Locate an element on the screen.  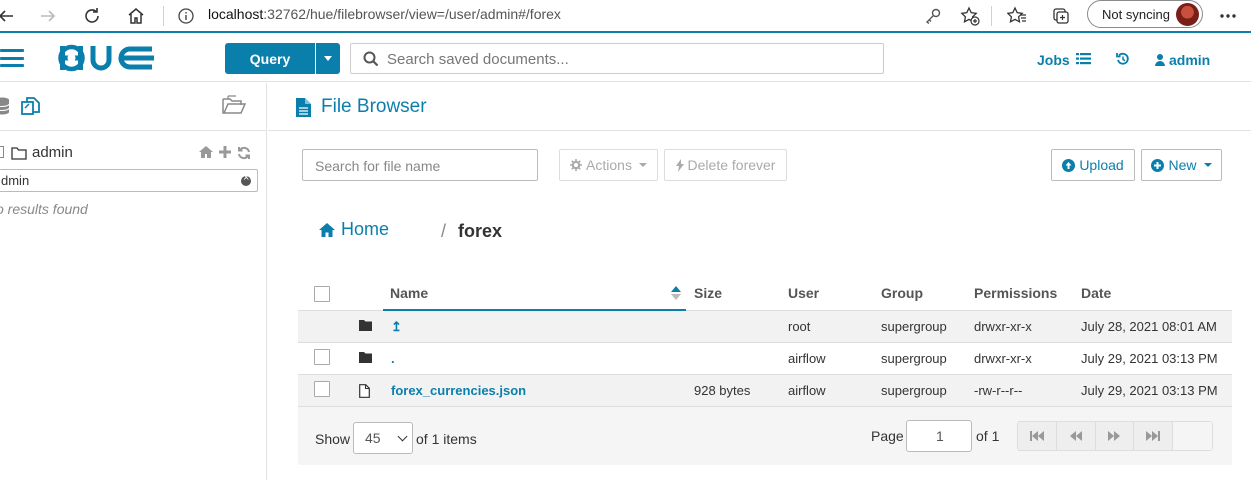
plus-icon is located at coordinates (225, 152).